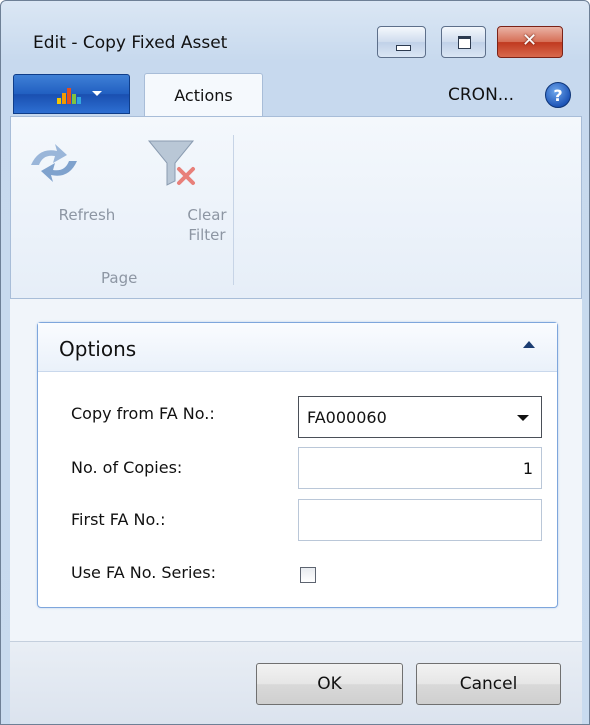 This screenshot has height=725, width=590. Describe the element at coordinates (127, 467) in the screenshot. I see `no-of-copies-label: No. of Copies:` at that location.